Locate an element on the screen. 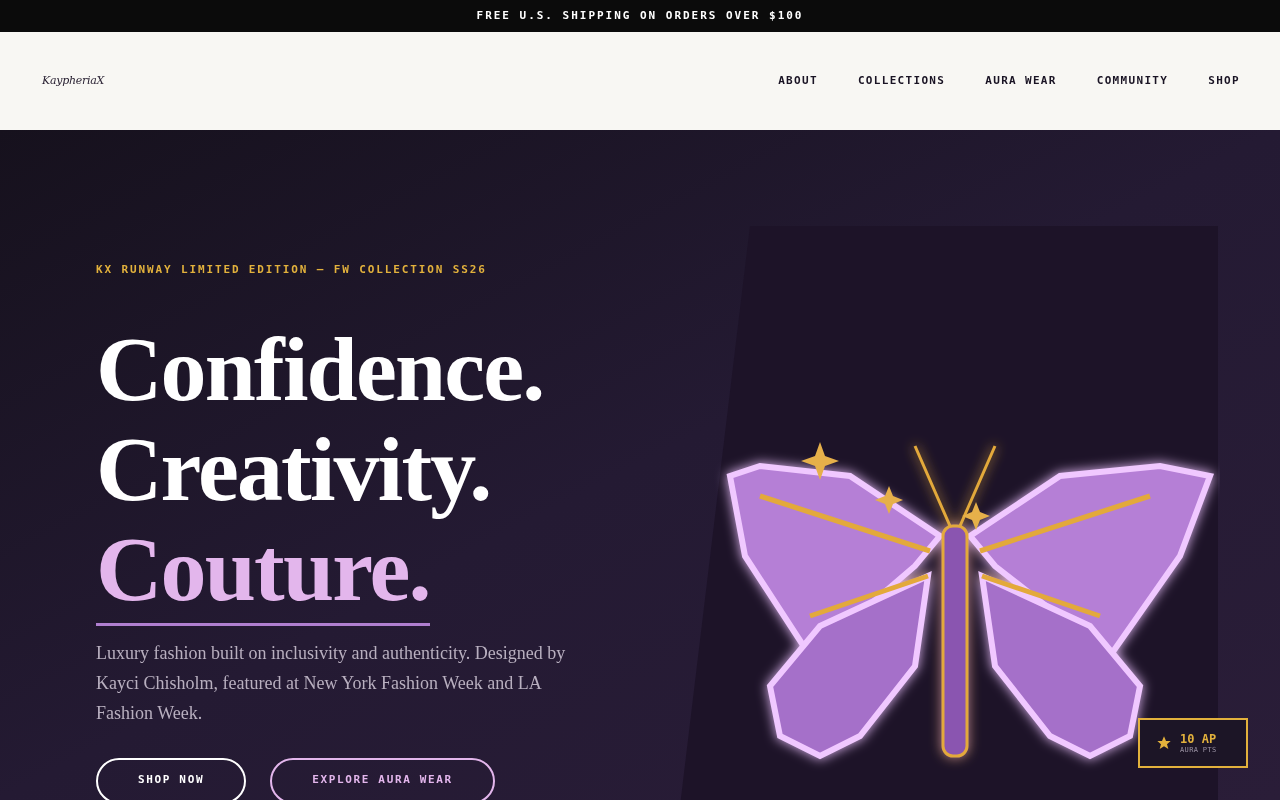 Image resolution: width=1280 pixels, height=800 pixels. nav-link: SHOP is located at coordinates (1224, 81).